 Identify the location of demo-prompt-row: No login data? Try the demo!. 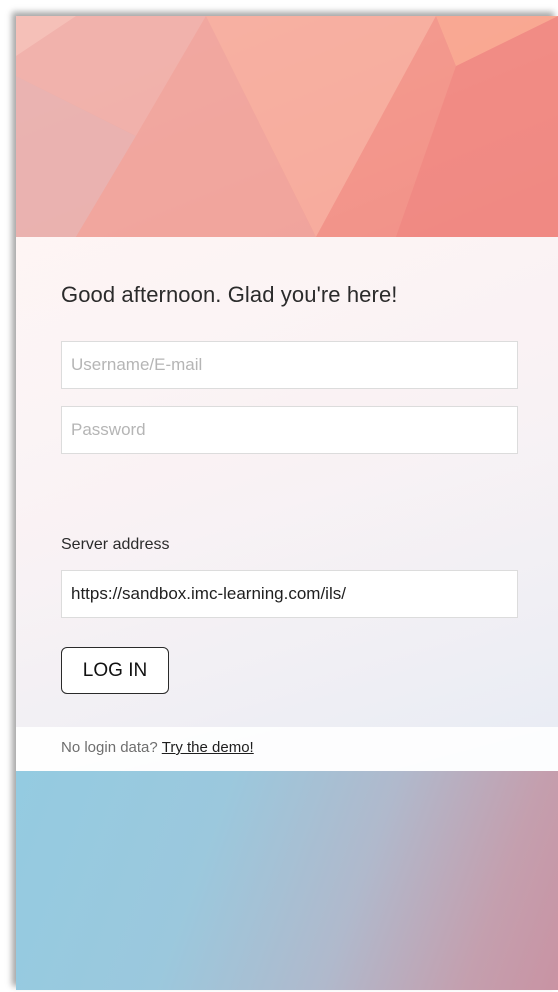
(157, 747).